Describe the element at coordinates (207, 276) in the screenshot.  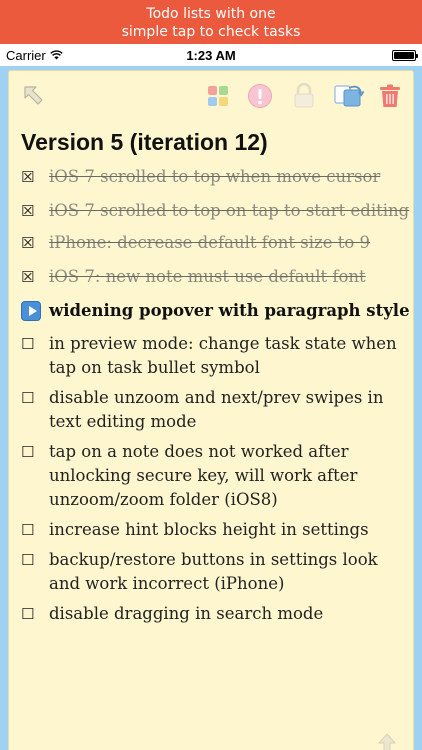
I see `task-text: iOS 7: new note must use default font` at that location.